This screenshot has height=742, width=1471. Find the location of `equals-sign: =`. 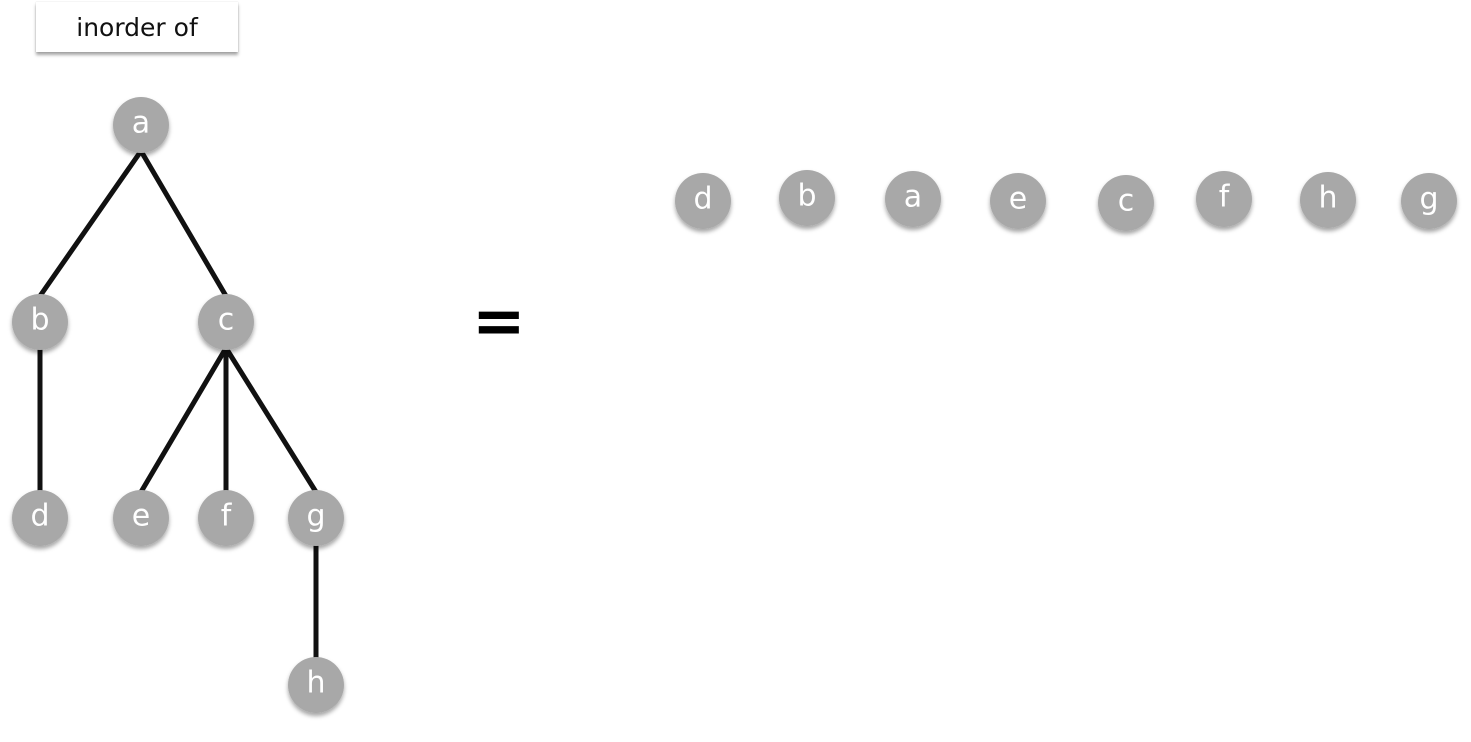

equals-sign: = is located at coordinates (499, 322).